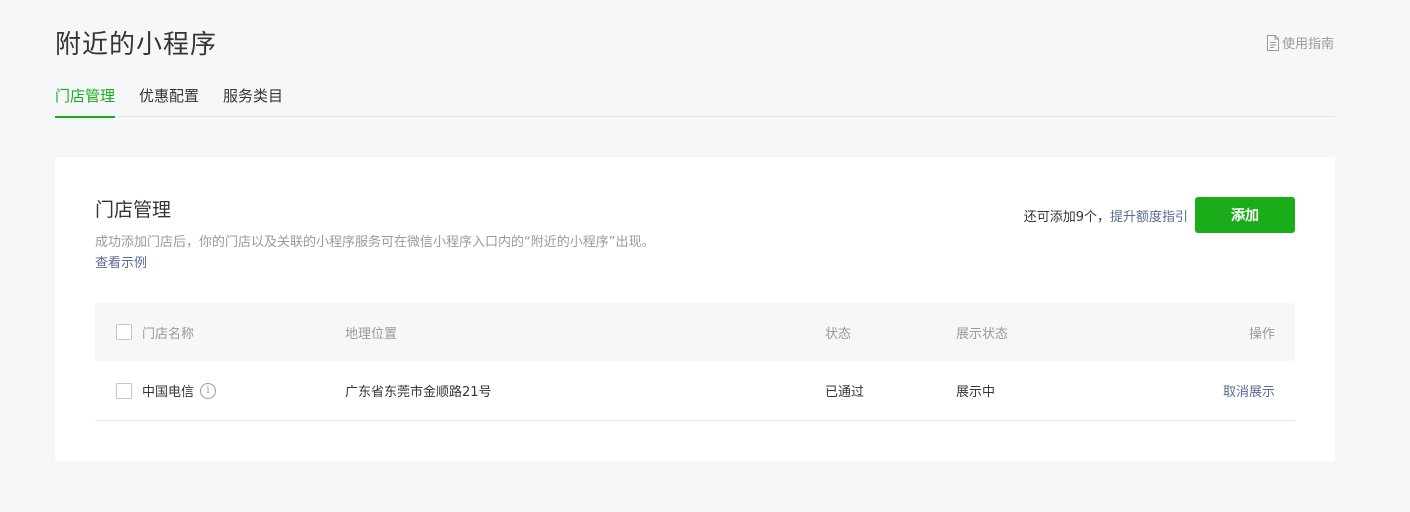 The height and width of the screenshot is (512, 1410). What do you see at coordinates (124, 332) in the screenshot?
I see `select-all-checkbox` at bounding box center [124, 332].